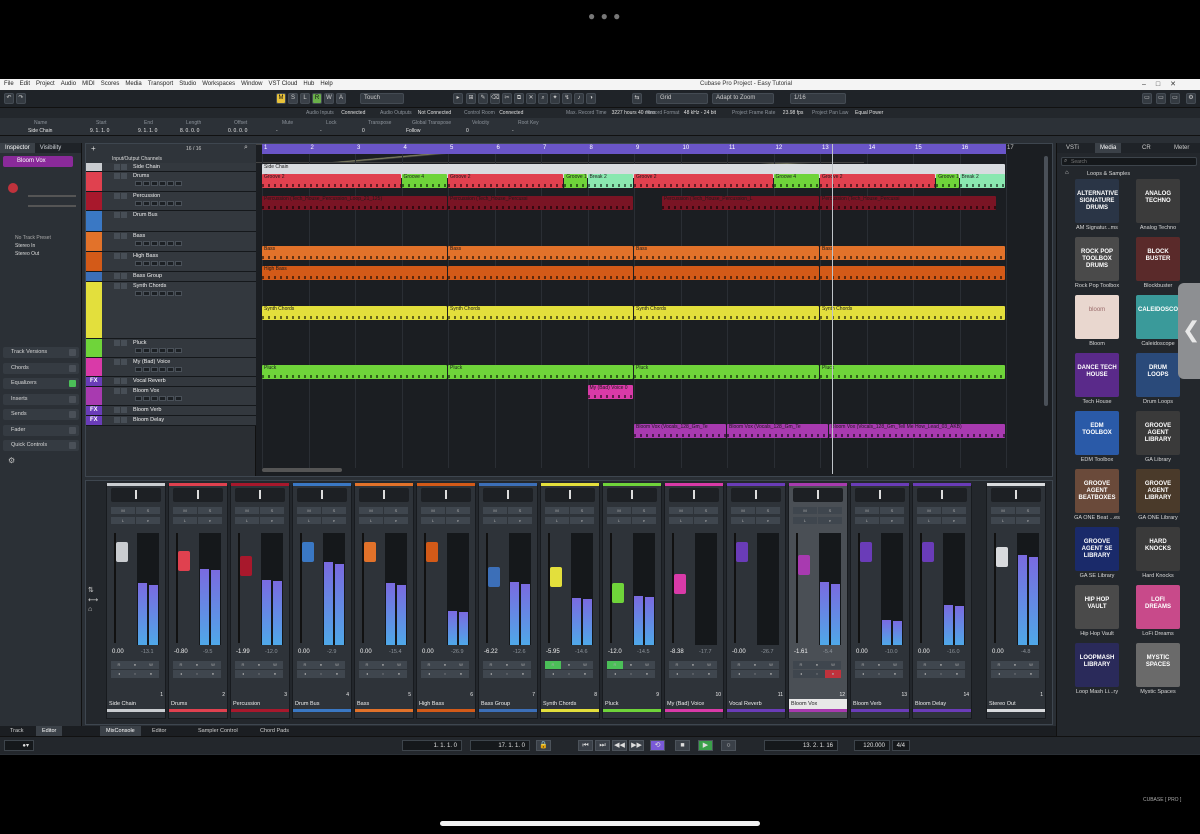  What do you see at coordinates (162, 398) in the screenshot?
I see `edit-icon` at bounding box center [162, 398].